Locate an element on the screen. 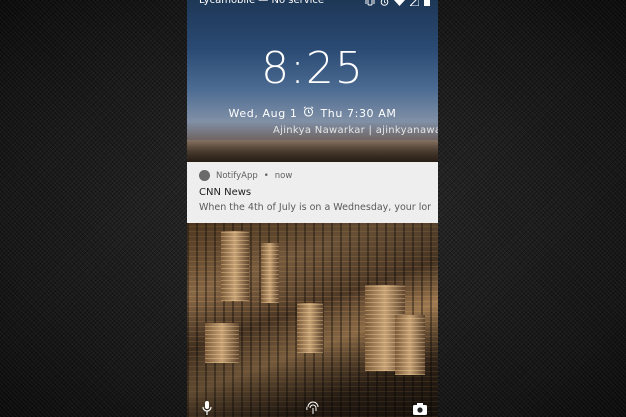 The image size is (626, 417). signal-icon is located at coordinates (414, 5).